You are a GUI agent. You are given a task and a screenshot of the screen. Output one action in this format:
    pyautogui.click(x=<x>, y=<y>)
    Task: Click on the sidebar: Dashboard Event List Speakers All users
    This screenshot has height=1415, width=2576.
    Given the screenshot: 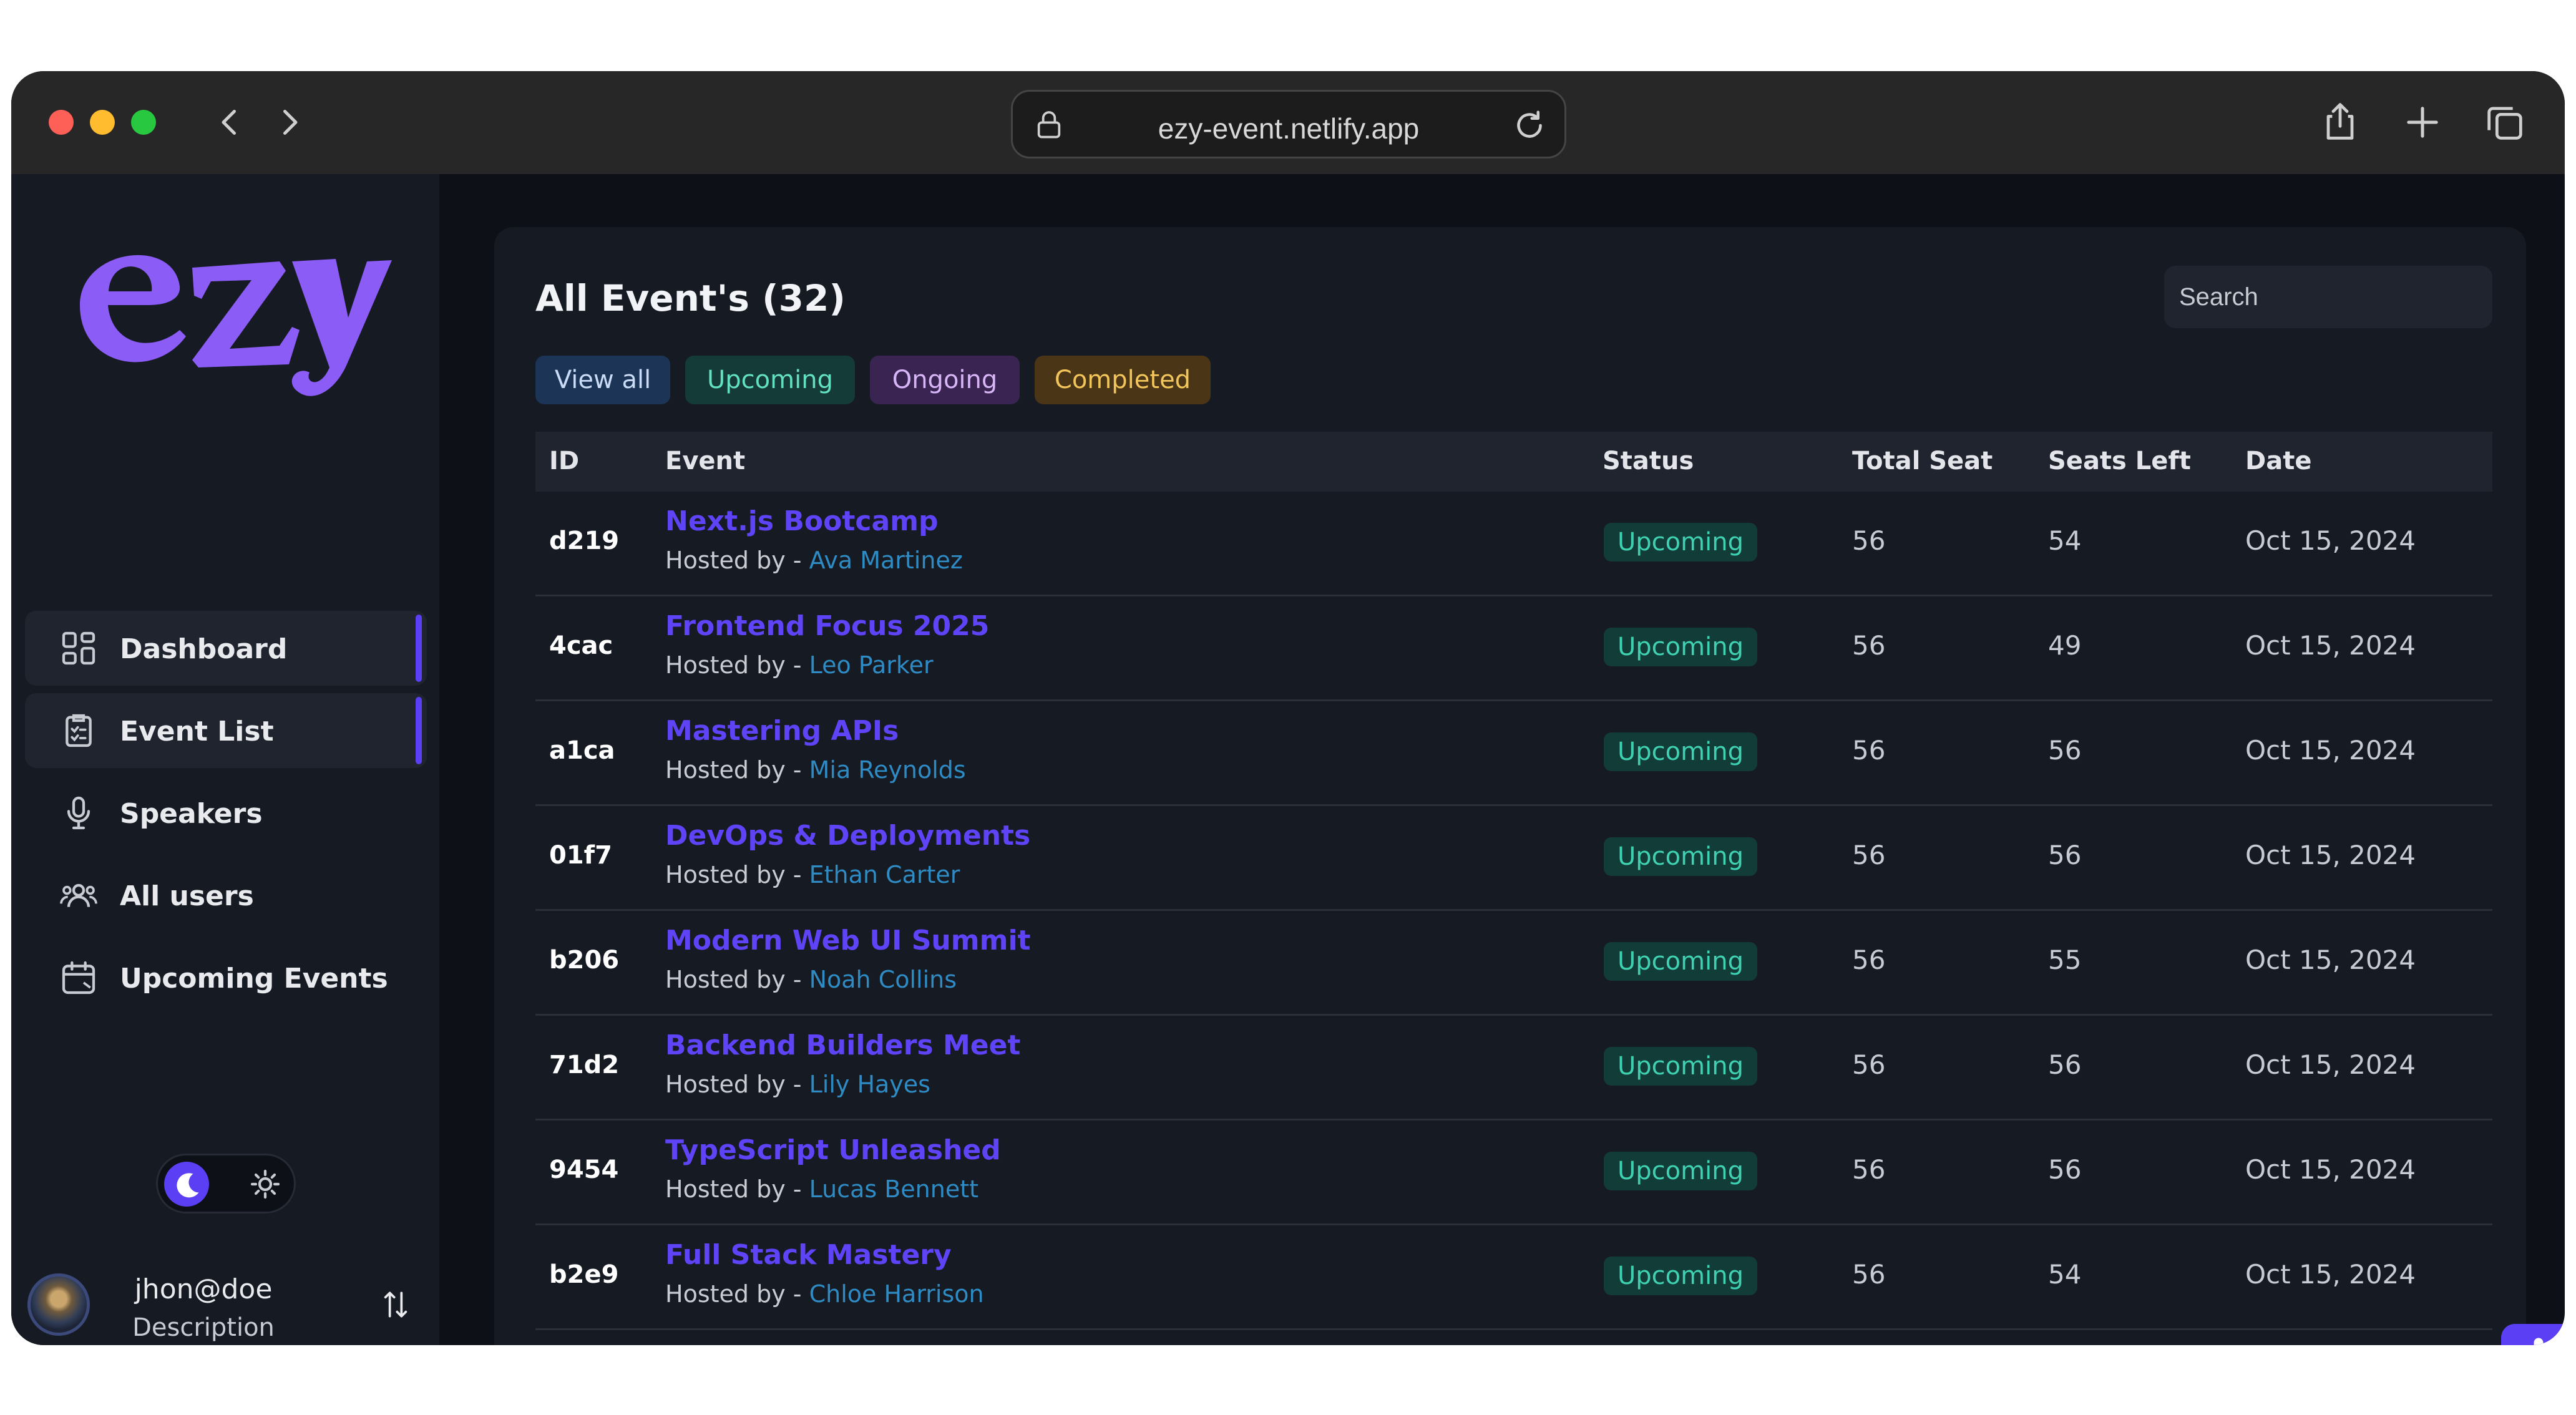 What is the action you would take?
    pyautogui.click(x=225, y=759)
    